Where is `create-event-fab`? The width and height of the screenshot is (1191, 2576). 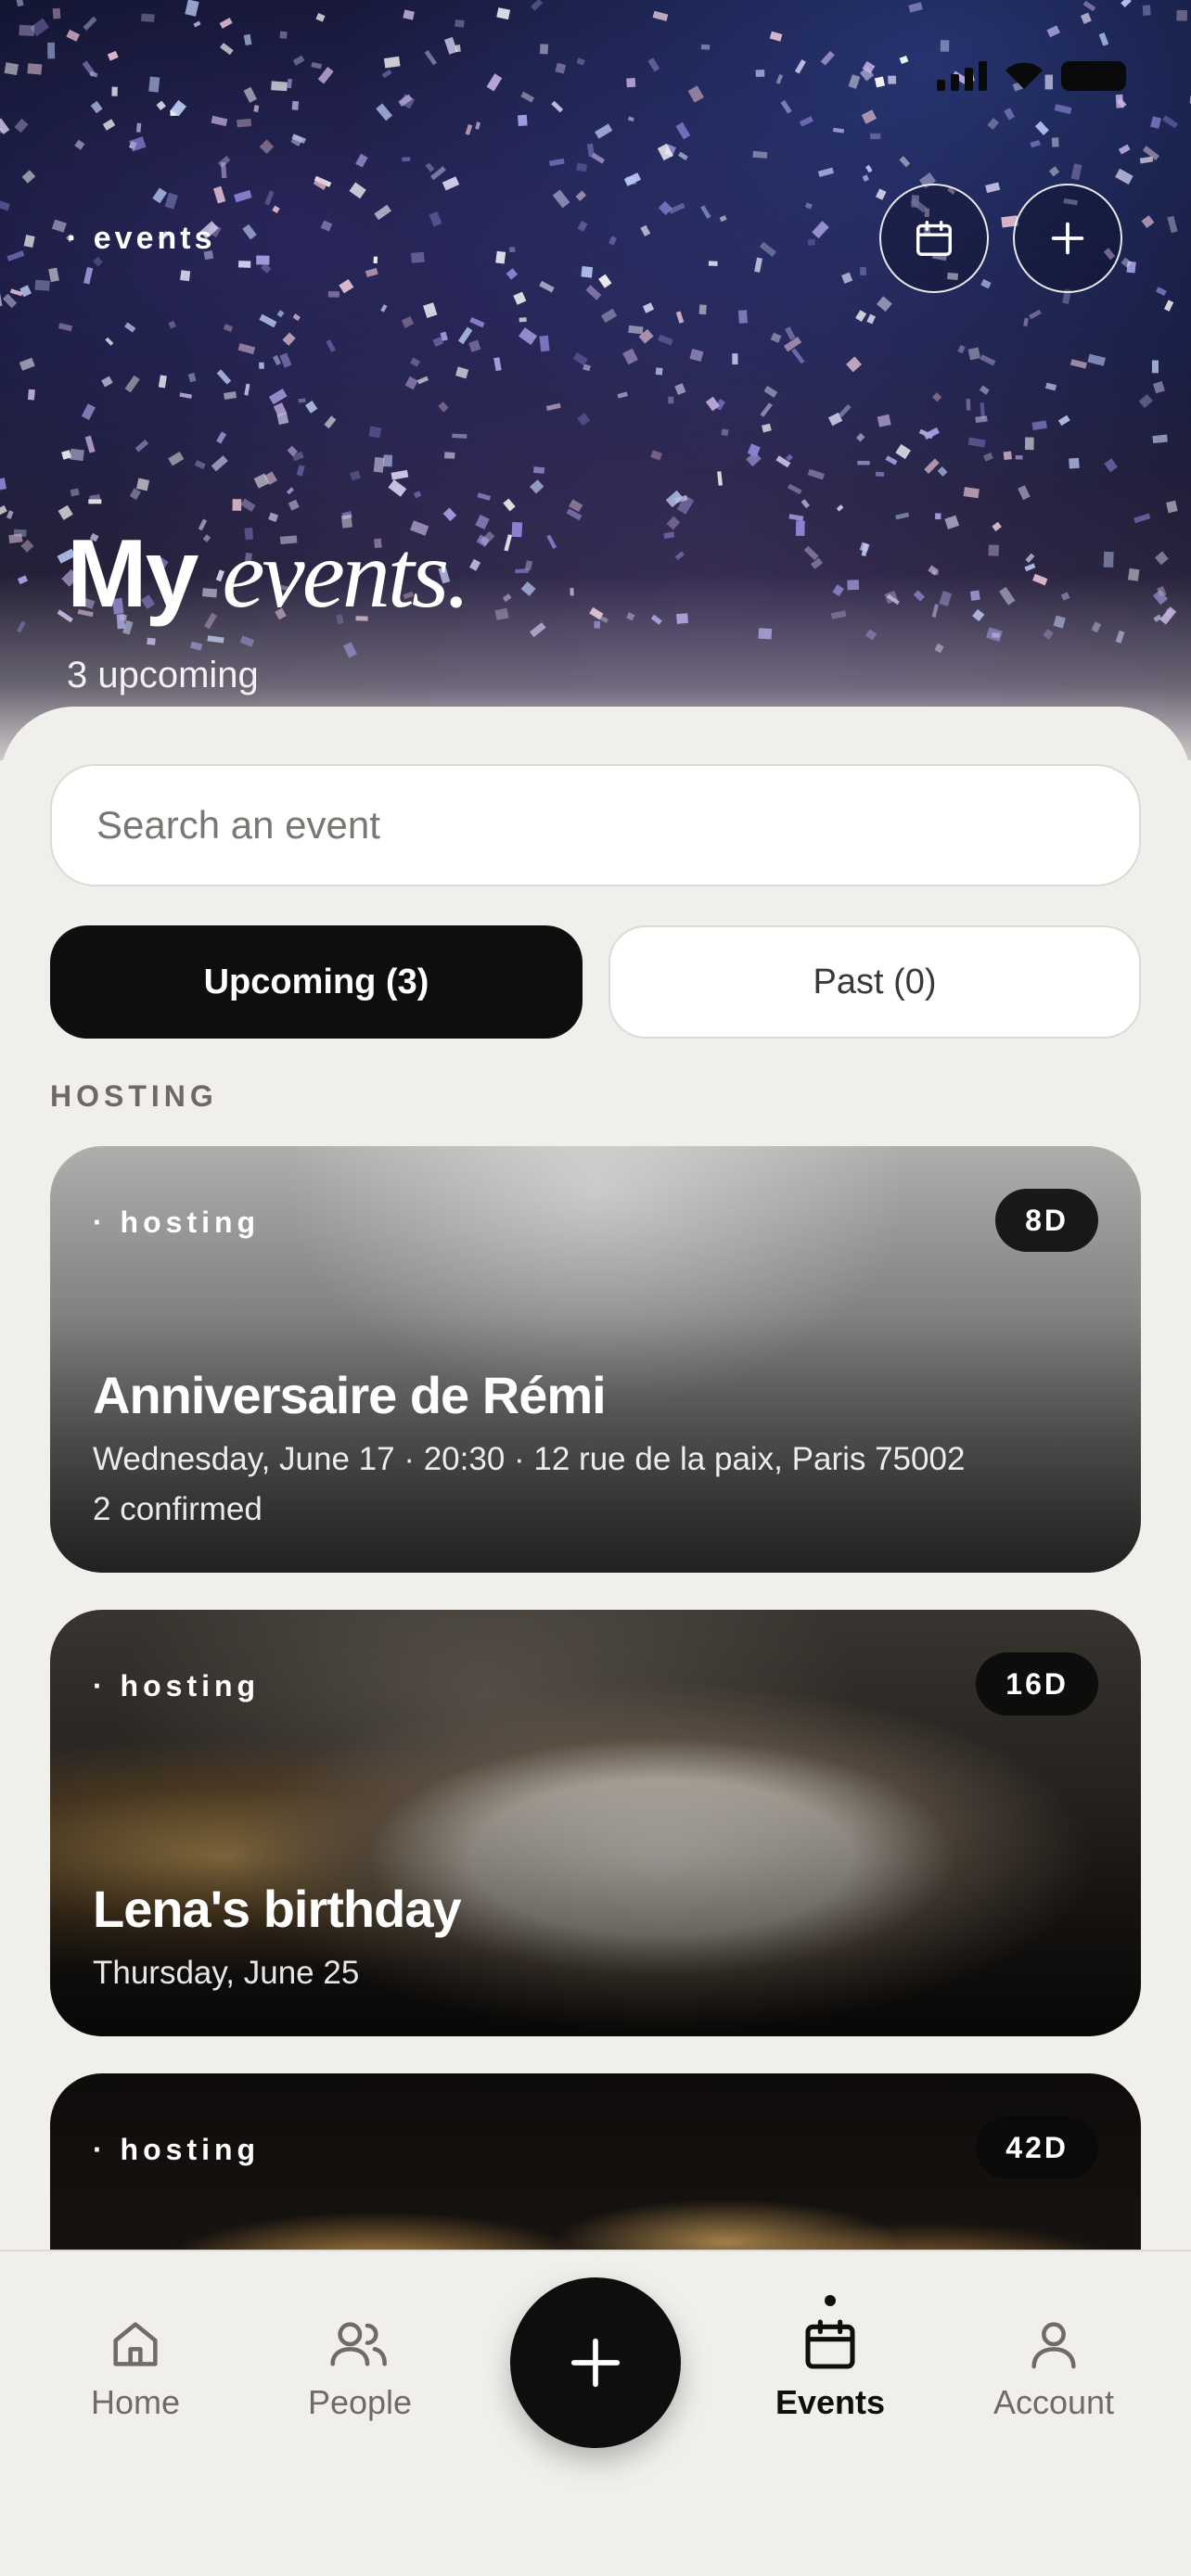 create-event-fab is located at coordinates (595, 2362).